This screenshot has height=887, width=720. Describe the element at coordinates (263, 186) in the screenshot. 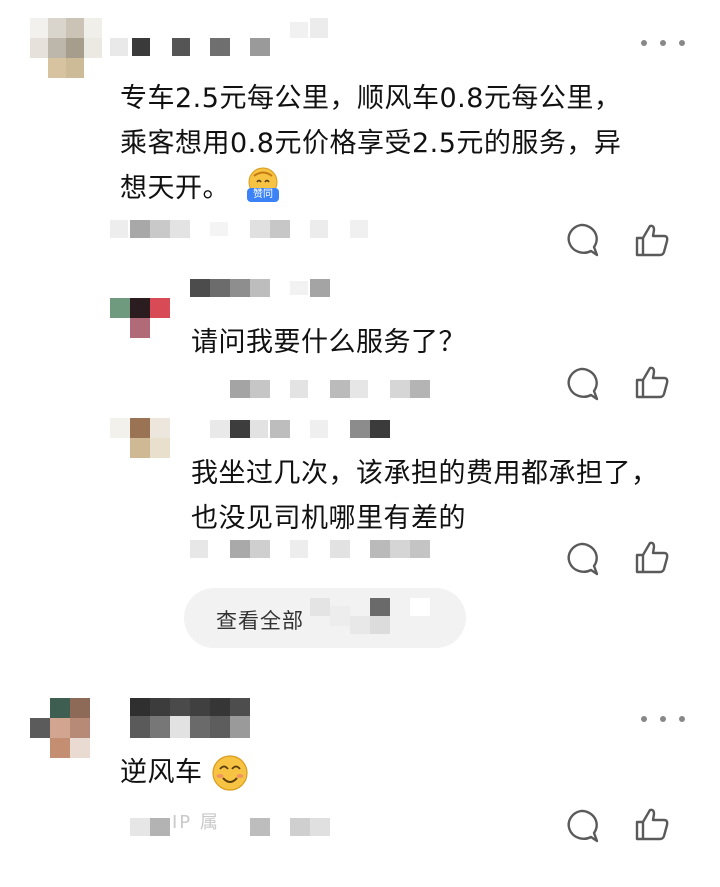

I see `agree-emoji-icon: 赞同` at that location.